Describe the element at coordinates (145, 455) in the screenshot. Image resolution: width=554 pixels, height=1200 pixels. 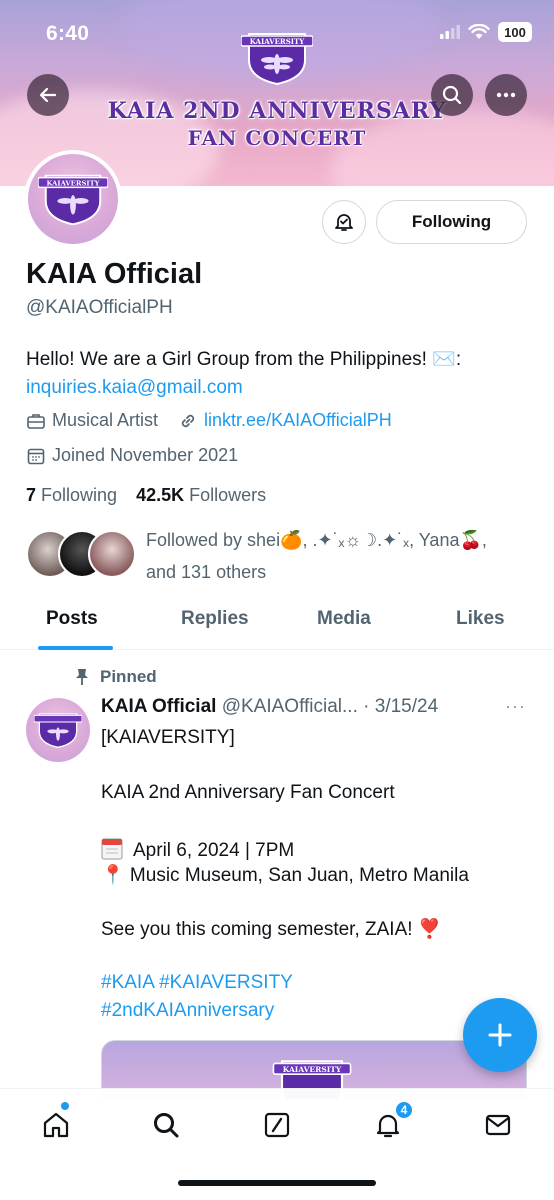
I see `profile-joined-date: Joined November 2021` at that location.